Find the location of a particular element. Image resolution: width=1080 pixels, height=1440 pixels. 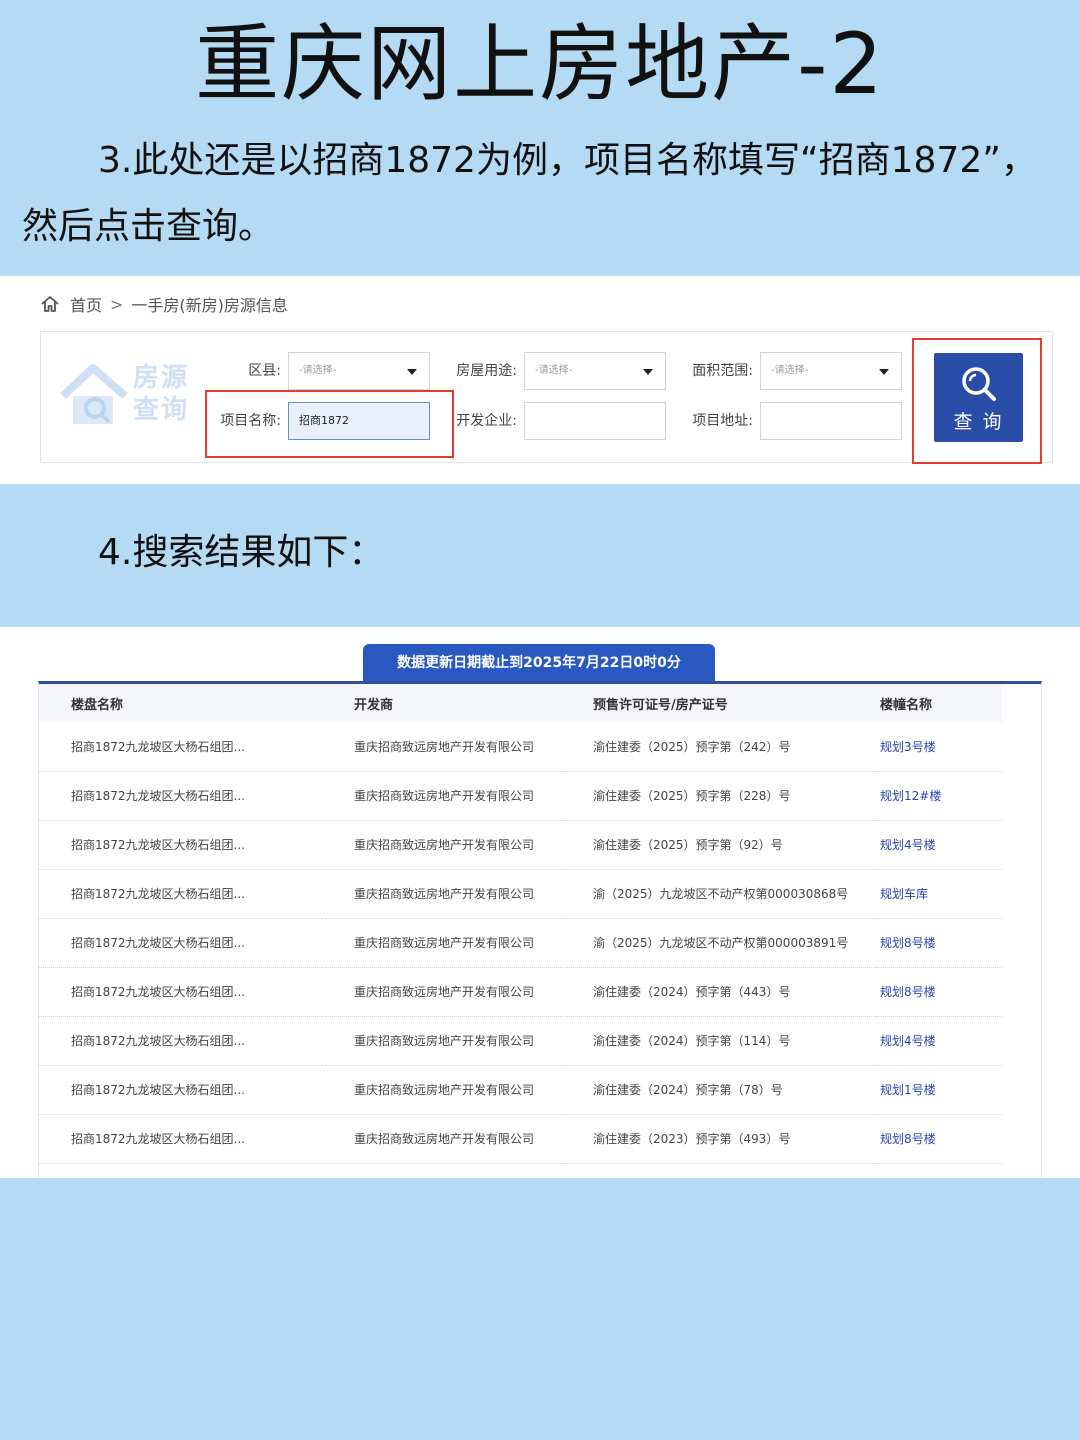

district-label: 区县: is located at coordinates (264, 371).